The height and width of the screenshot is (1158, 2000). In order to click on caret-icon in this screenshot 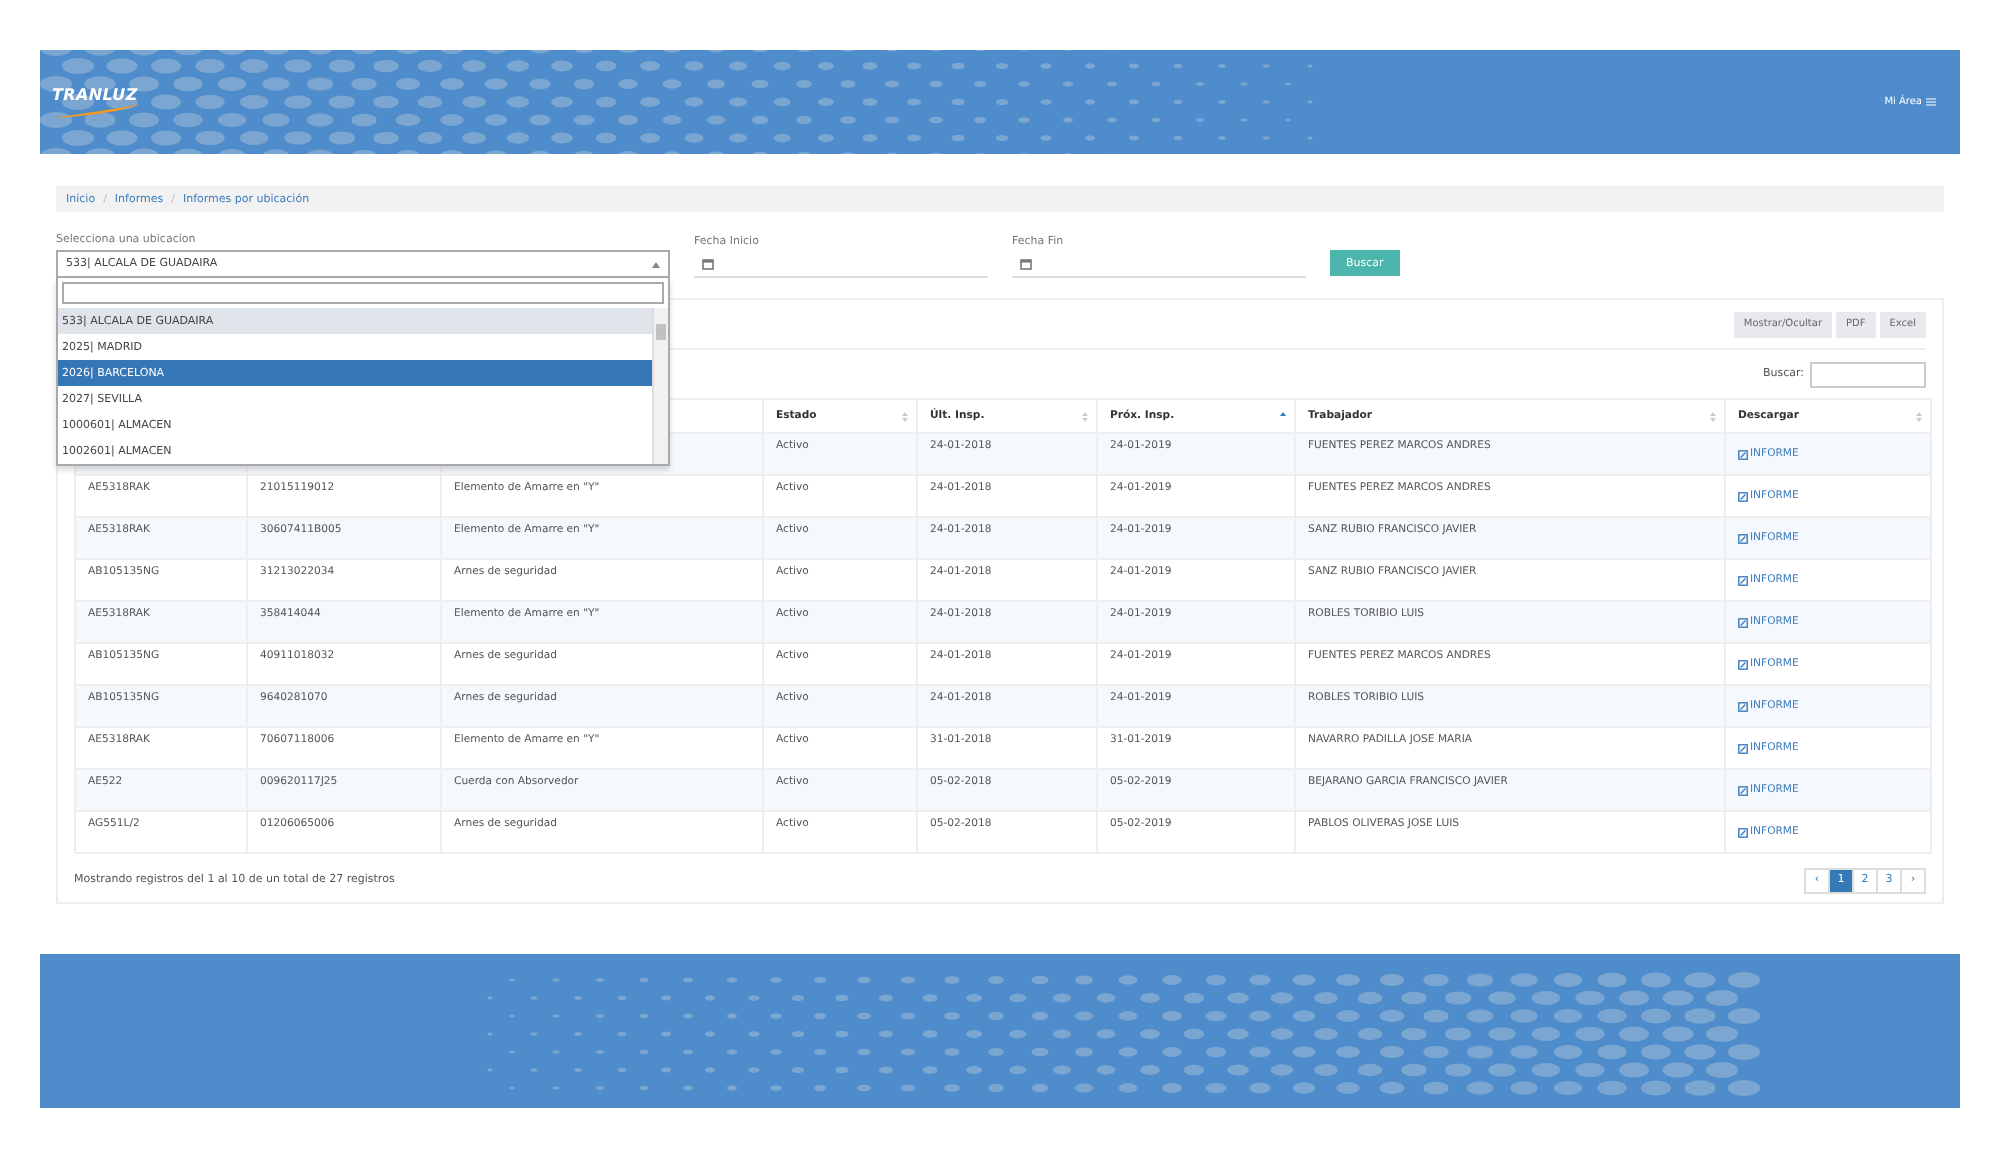, I will do `click(656, 264)`.